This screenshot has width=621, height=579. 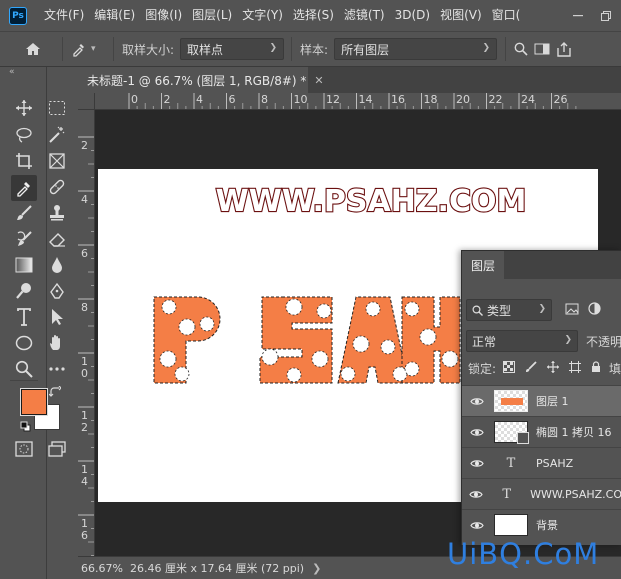 I want to click on layer-name: 椭圆 1 拷贝 16, so click(x=574, y=432).